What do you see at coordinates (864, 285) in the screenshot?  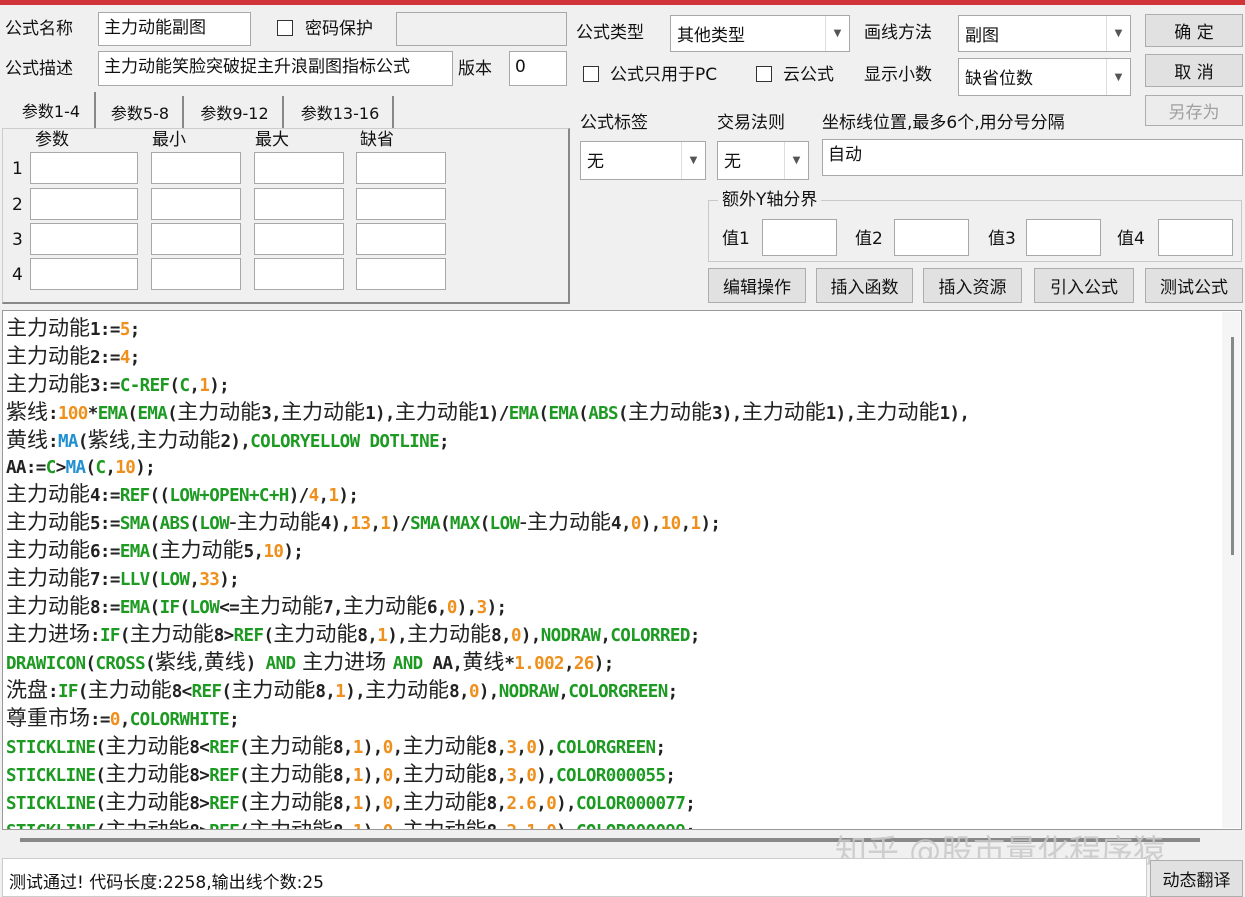 I see `insert-function-button: 插入函数` at bounding box center [864, 285].